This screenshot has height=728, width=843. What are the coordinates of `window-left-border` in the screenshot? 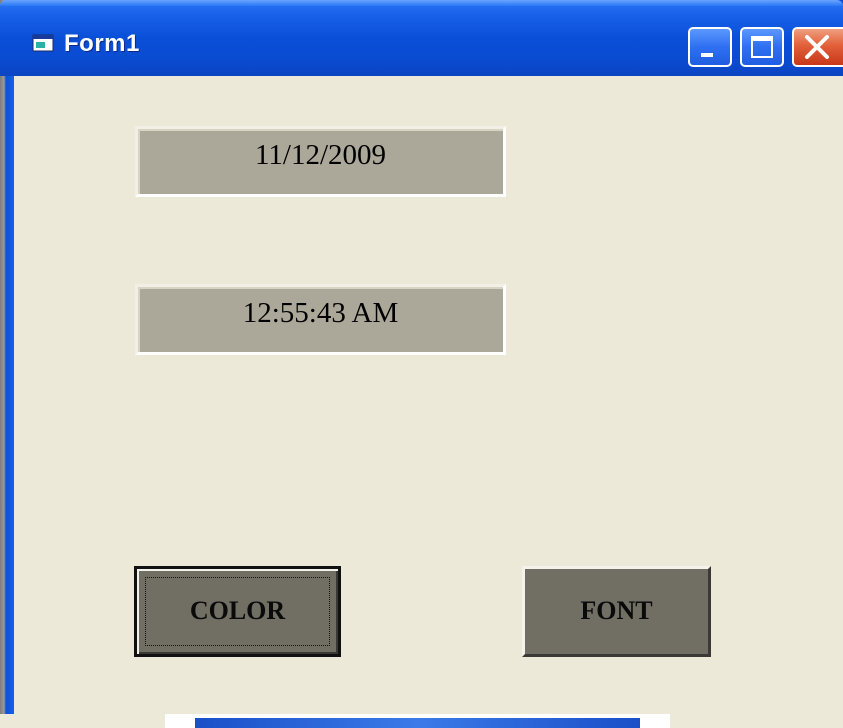 It's located at (7, 364).